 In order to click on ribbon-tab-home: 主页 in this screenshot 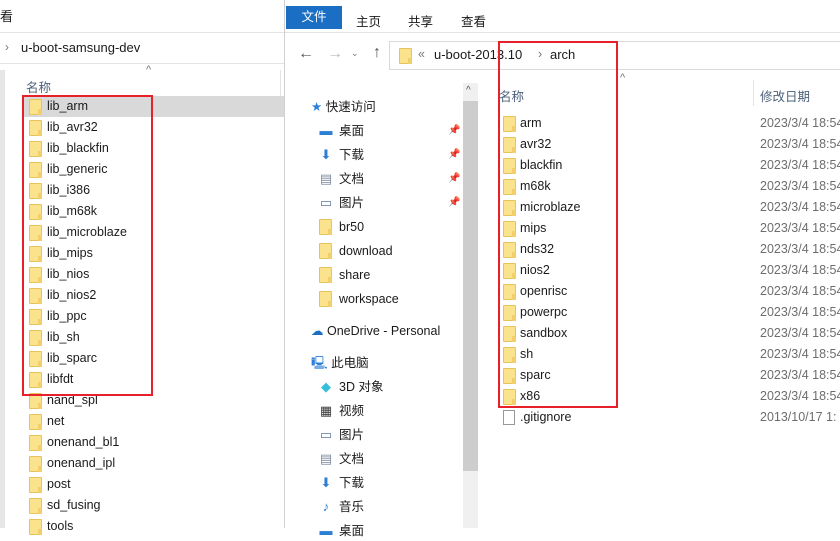, I will do `click(368, 20)`.